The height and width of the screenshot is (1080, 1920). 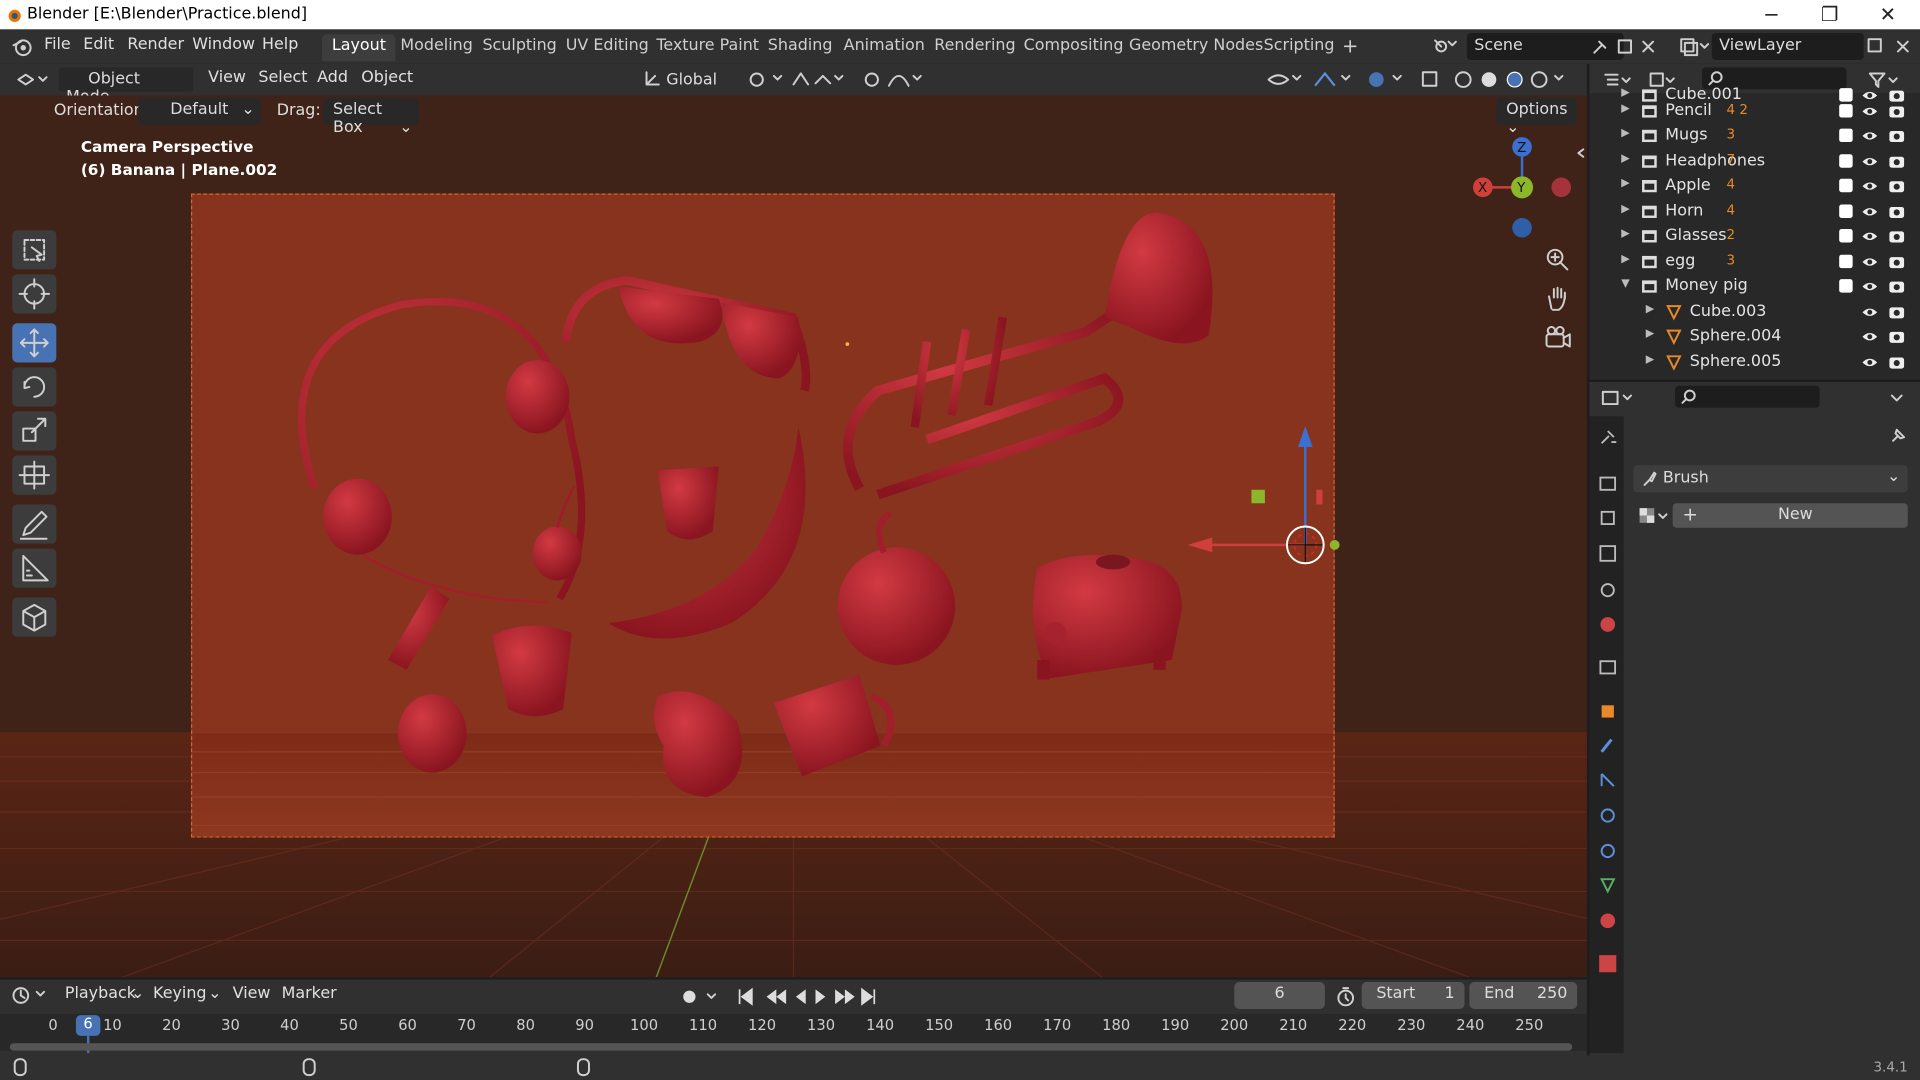 I want to click on scale-tool, so click(x=34, y=431).